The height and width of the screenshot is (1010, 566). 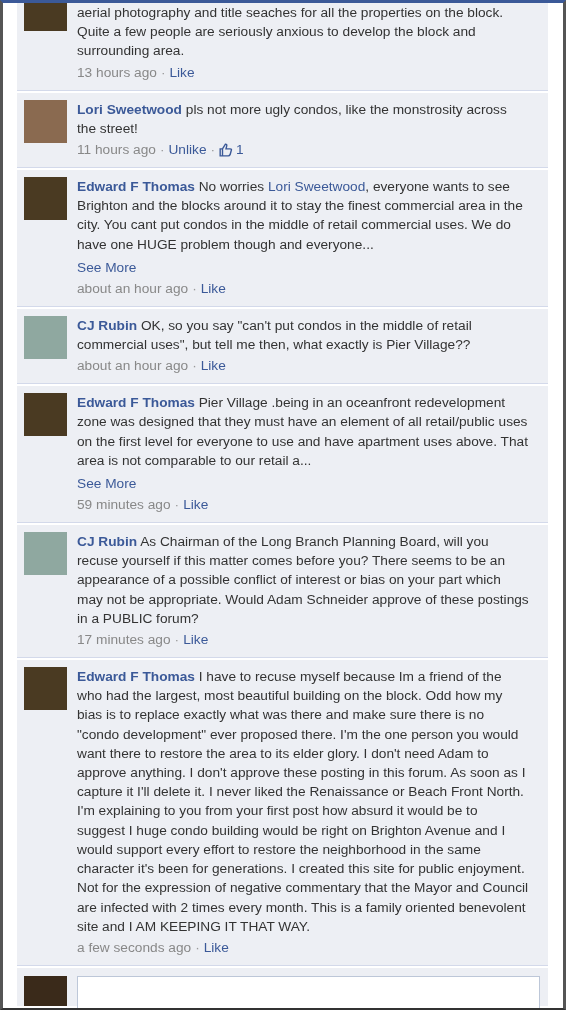 What do you see at coordinates (291, 32) in the screenshot?
I see `comment-text: aerial photography and title seaches for all the properties on the block. Quite a few people are seriously anxious to develop the block and surrounding area.` at bounding box center [291, 32].